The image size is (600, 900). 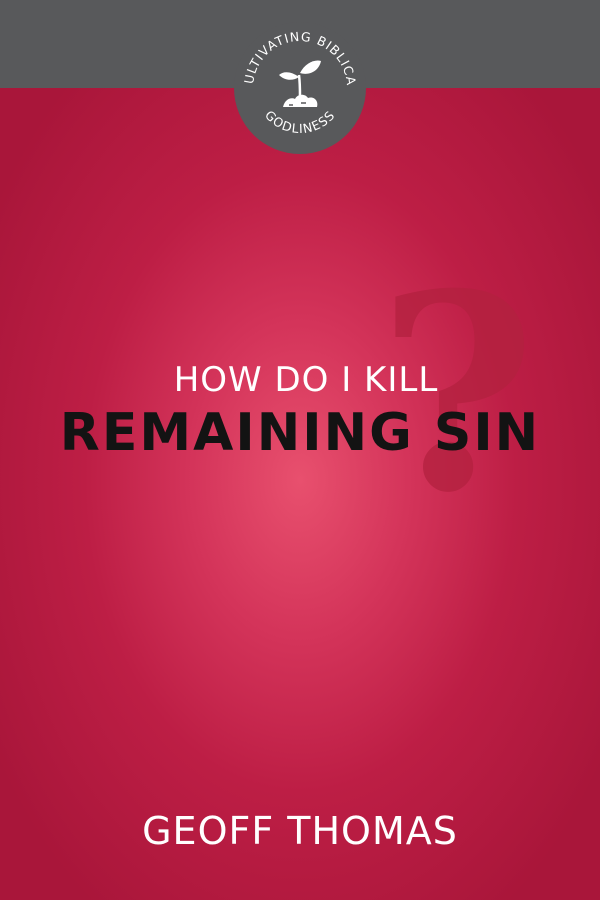 What do you see at coordinates (300, 433) in the screenshot?
I see `book-title: REMAINING SIN` at bounding box center [300, 433].